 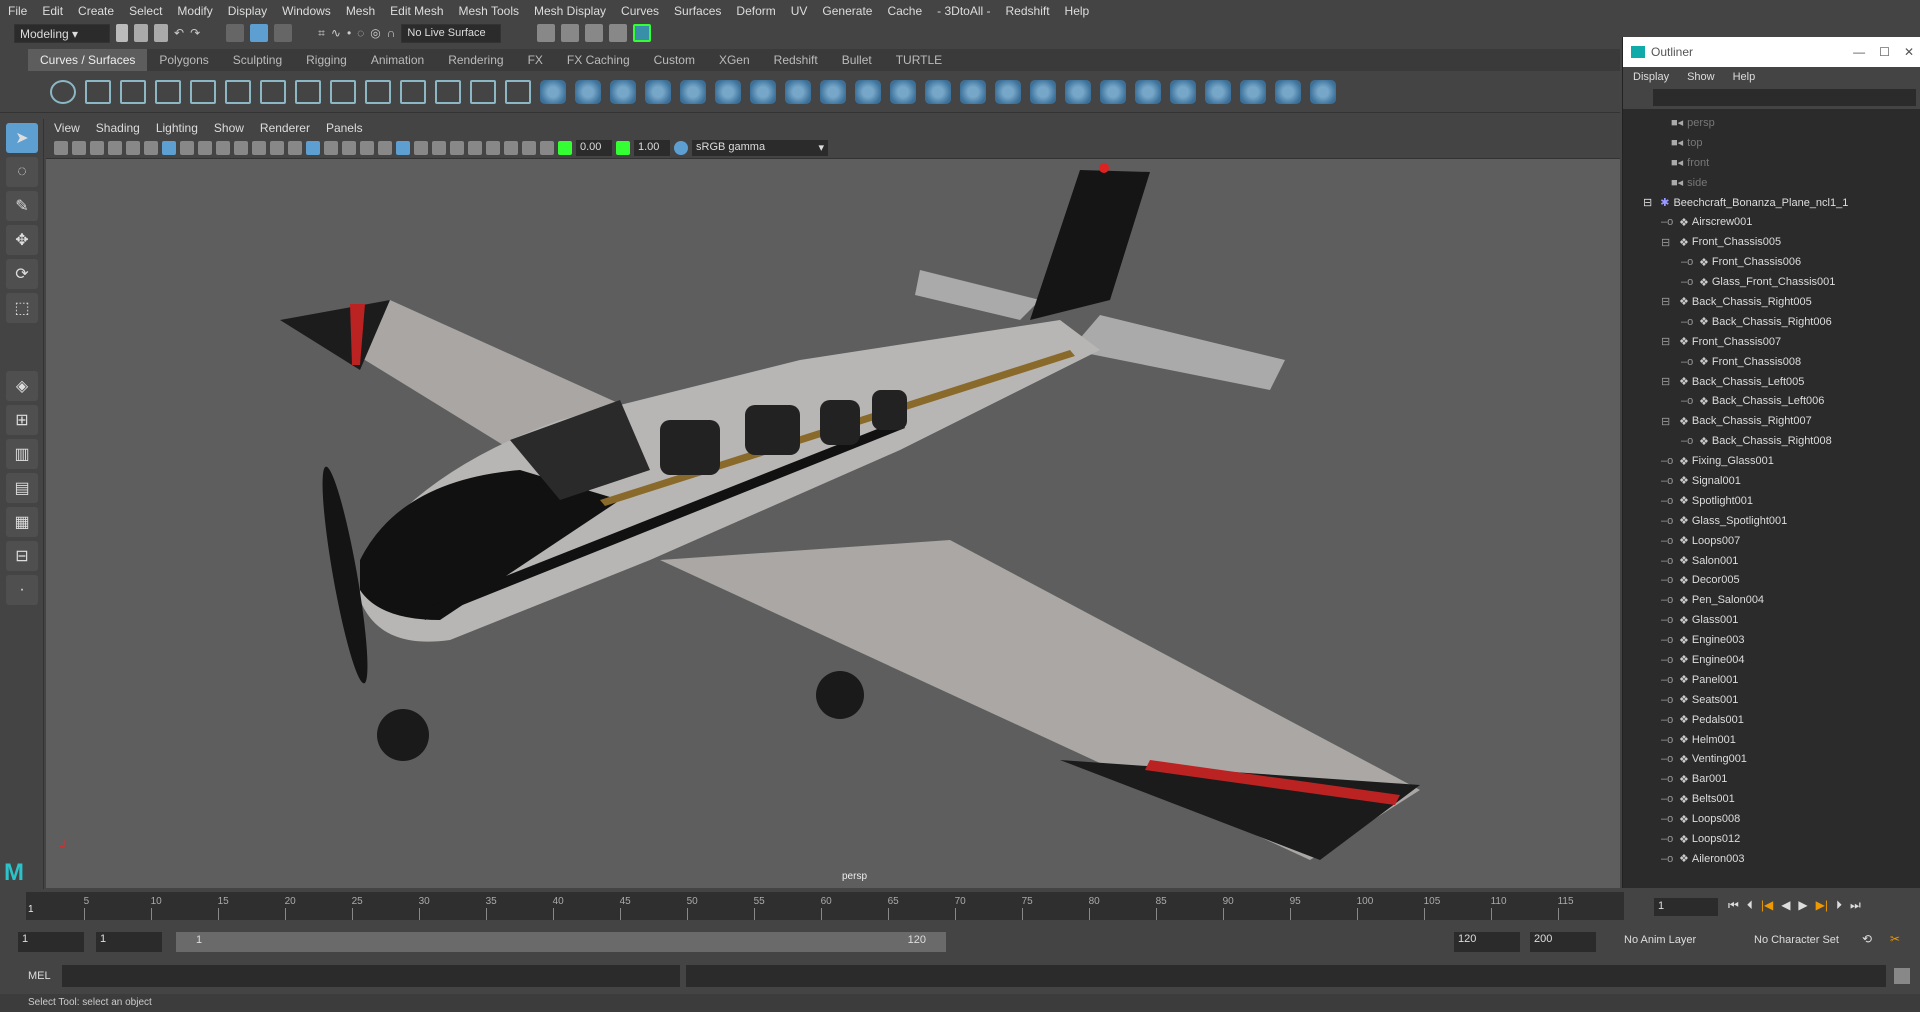 I want to click on revolve-icon, so click(x=763, y=91).